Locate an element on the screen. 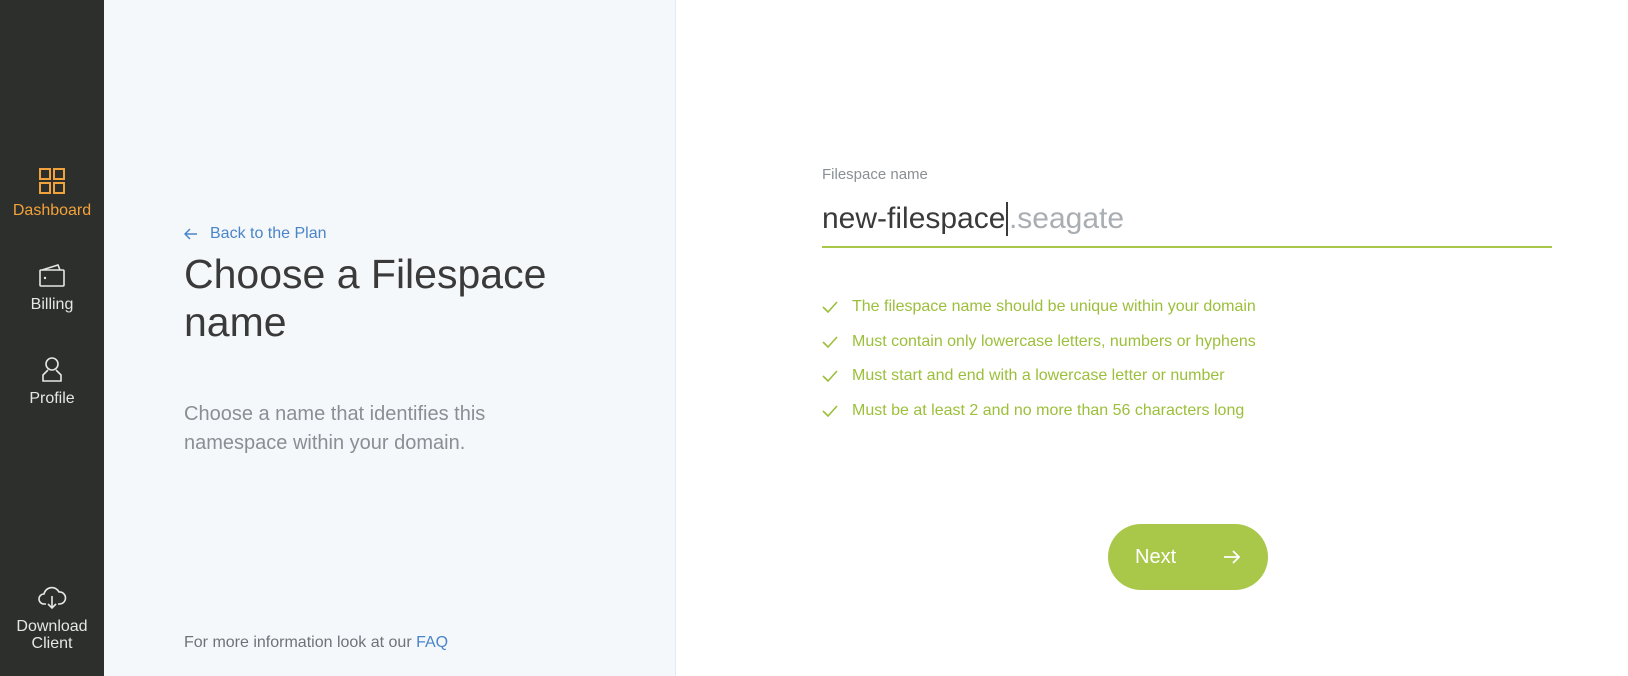 The image size is (1628, 676). faq-note: For more information look at our FAQ is located at coordinates (316, 643).